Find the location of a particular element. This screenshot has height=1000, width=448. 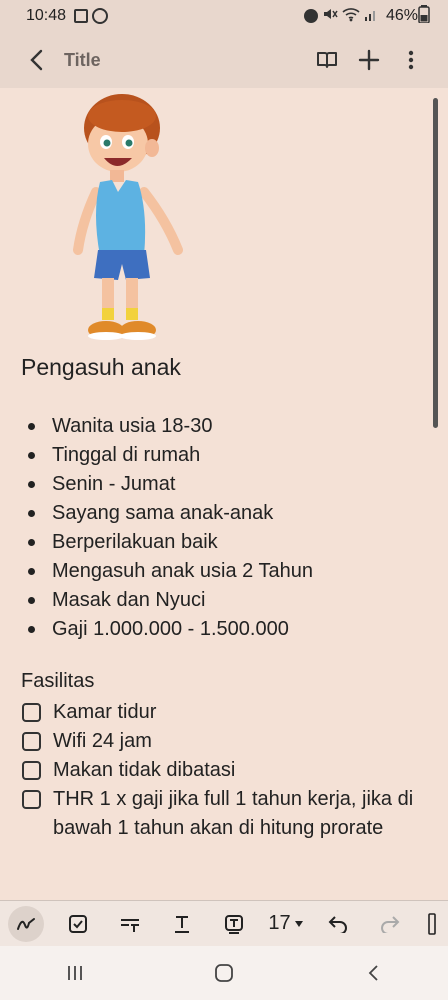

more-vert-icon is located at coordinates (411, 60).